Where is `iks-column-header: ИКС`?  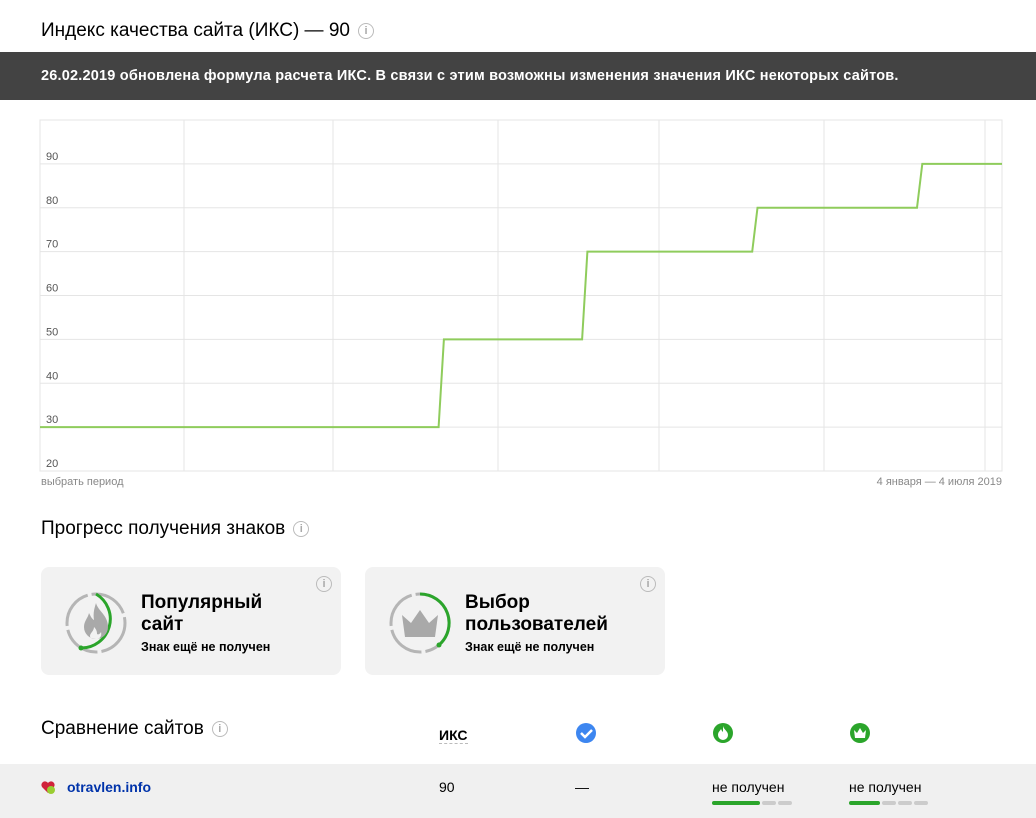 iks-column-header: ИКС is located at coordinates (453, 735).